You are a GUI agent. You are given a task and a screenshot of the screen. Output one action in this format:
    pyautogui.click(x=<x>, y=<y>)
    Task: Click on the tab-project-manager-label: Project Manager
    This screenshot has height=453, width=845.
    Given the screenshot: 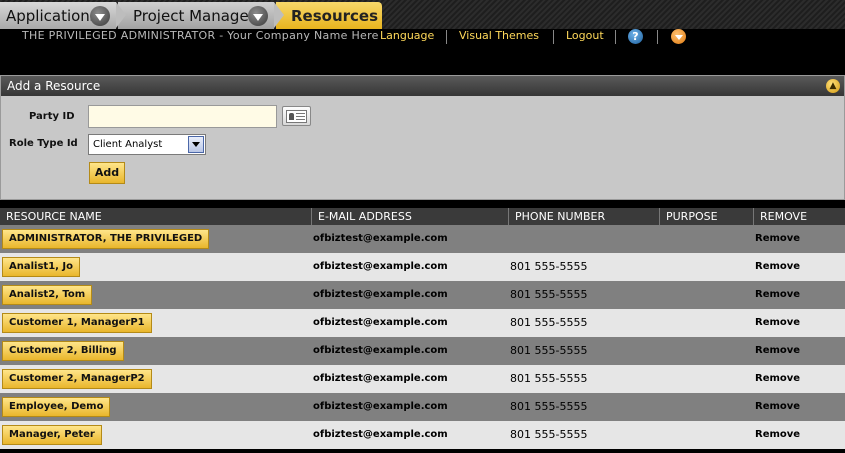 What is the action you would take?
    pyautogui.click(x=194, y=15)
    